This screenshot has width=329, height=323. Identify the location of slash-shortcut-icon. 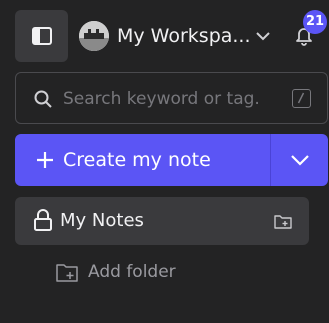
(301, 98).